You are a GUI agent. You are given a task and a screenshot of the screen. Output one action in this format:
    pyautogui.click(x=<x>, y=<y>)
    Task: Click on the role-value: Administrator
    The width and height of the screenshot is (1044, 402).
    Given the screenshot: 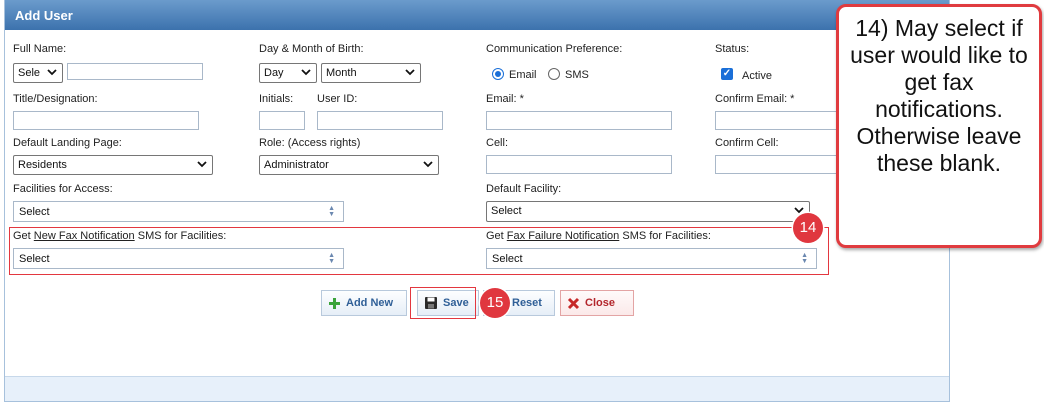 What is the action you would take?
    pyautogui.click(x=296, y=165)
    